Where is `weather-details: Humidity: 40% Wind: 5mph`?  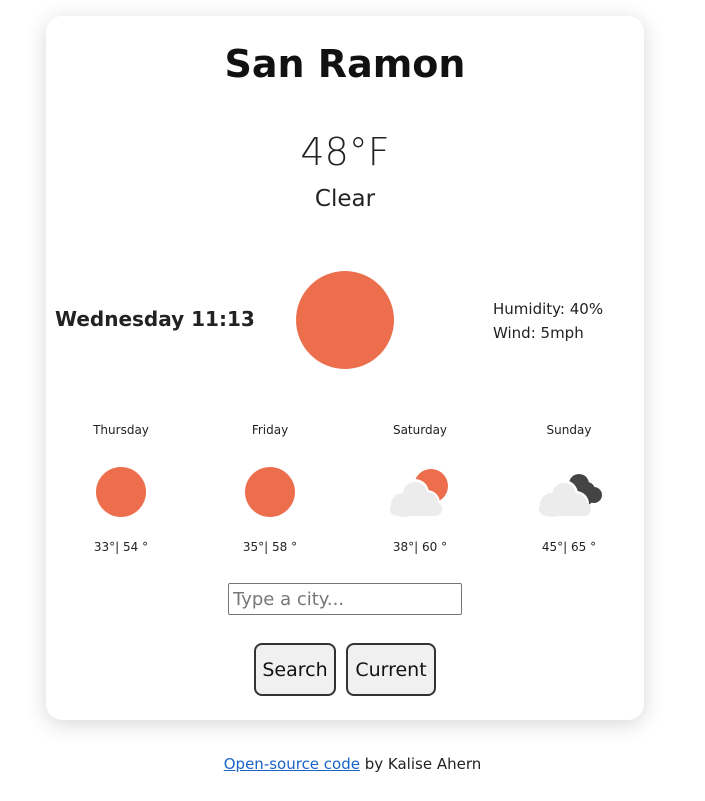 weather-details: Humidity: 40% Wind: 5mph is located at coordinates (548, 321).